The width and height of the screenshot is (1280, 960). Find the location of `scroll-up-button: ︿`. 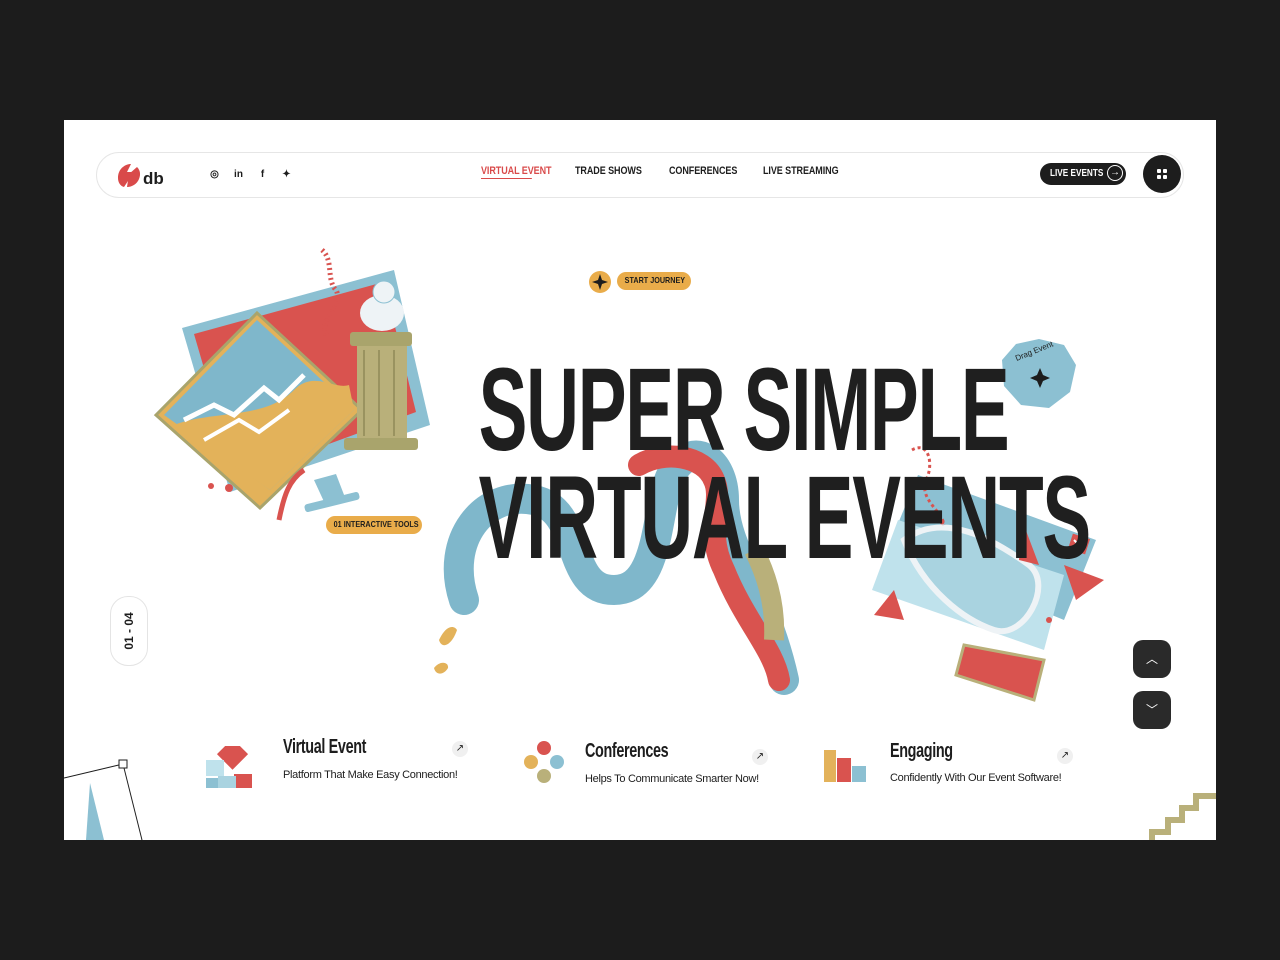

scroll-up-button: ︿ is located at coordinates (1152, 659).